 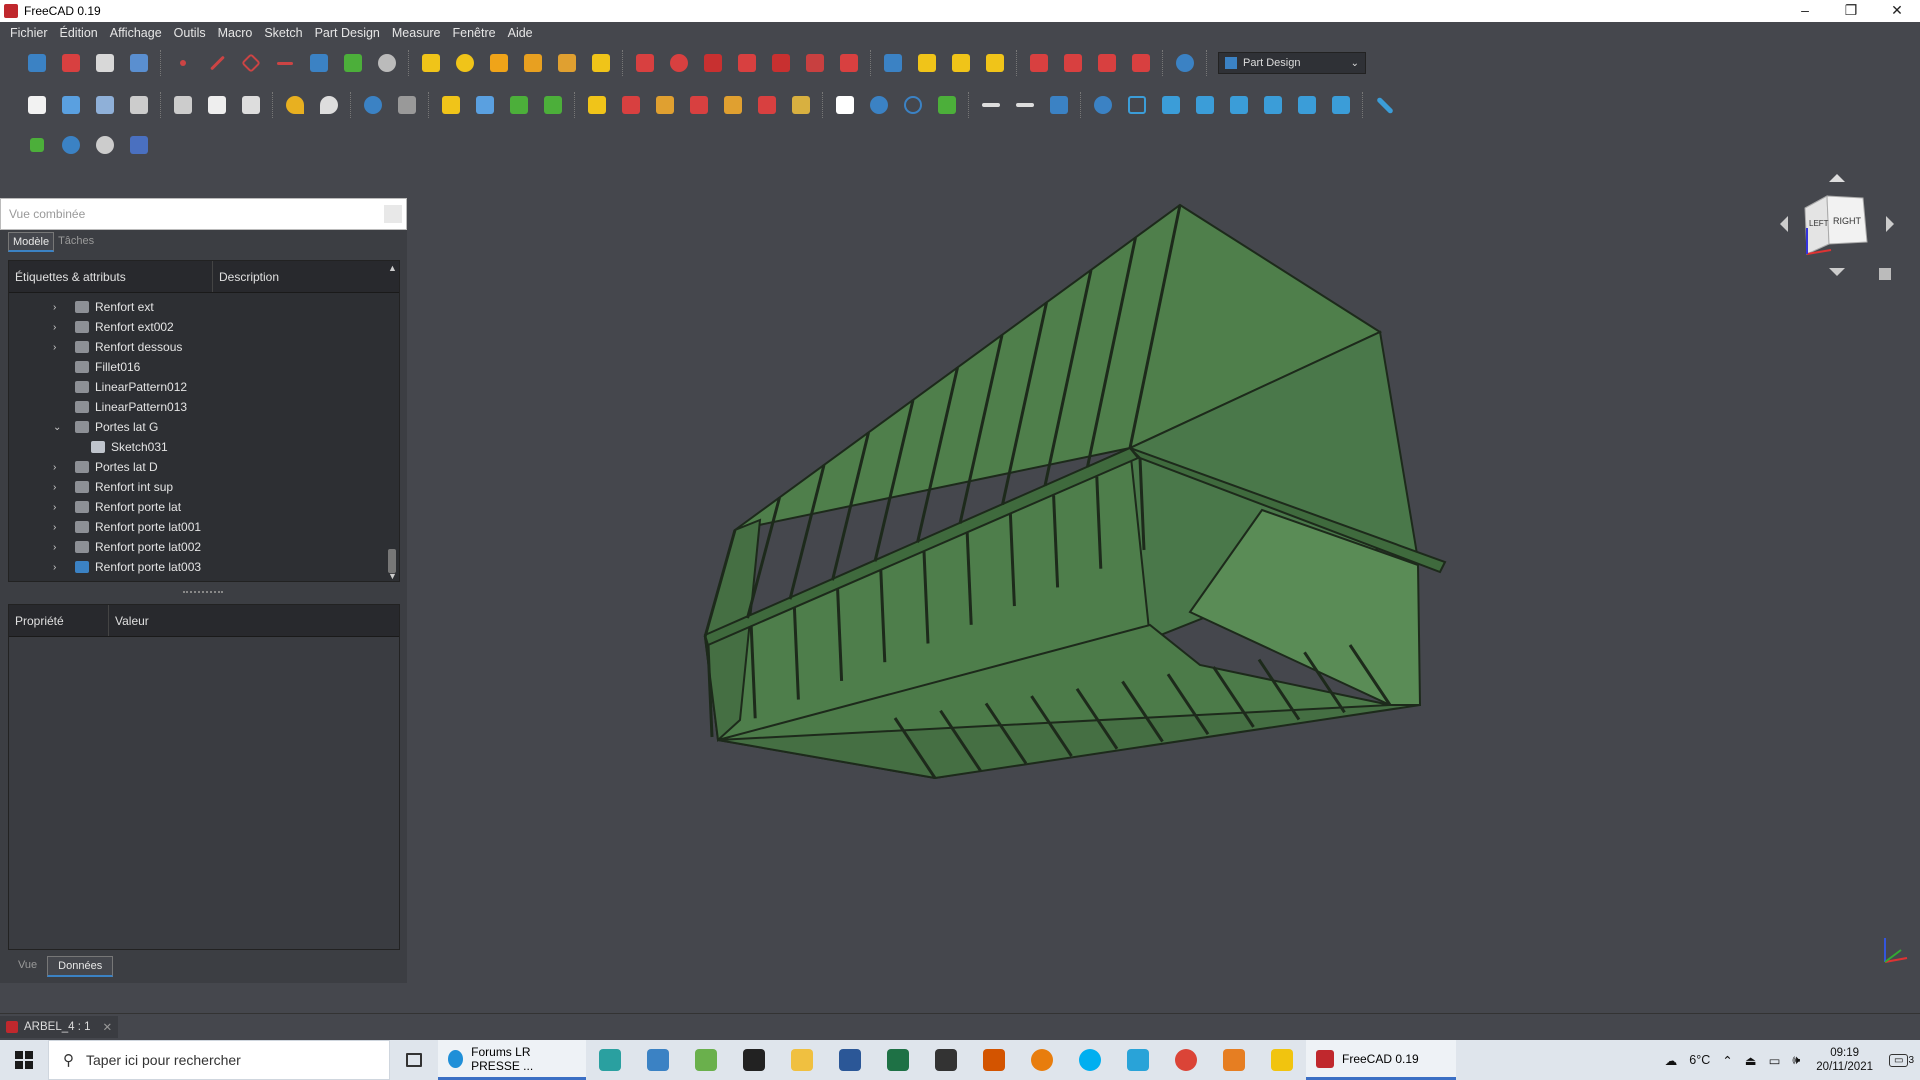 I want to click on close-button: ✕, so click(x=1897, y=11).